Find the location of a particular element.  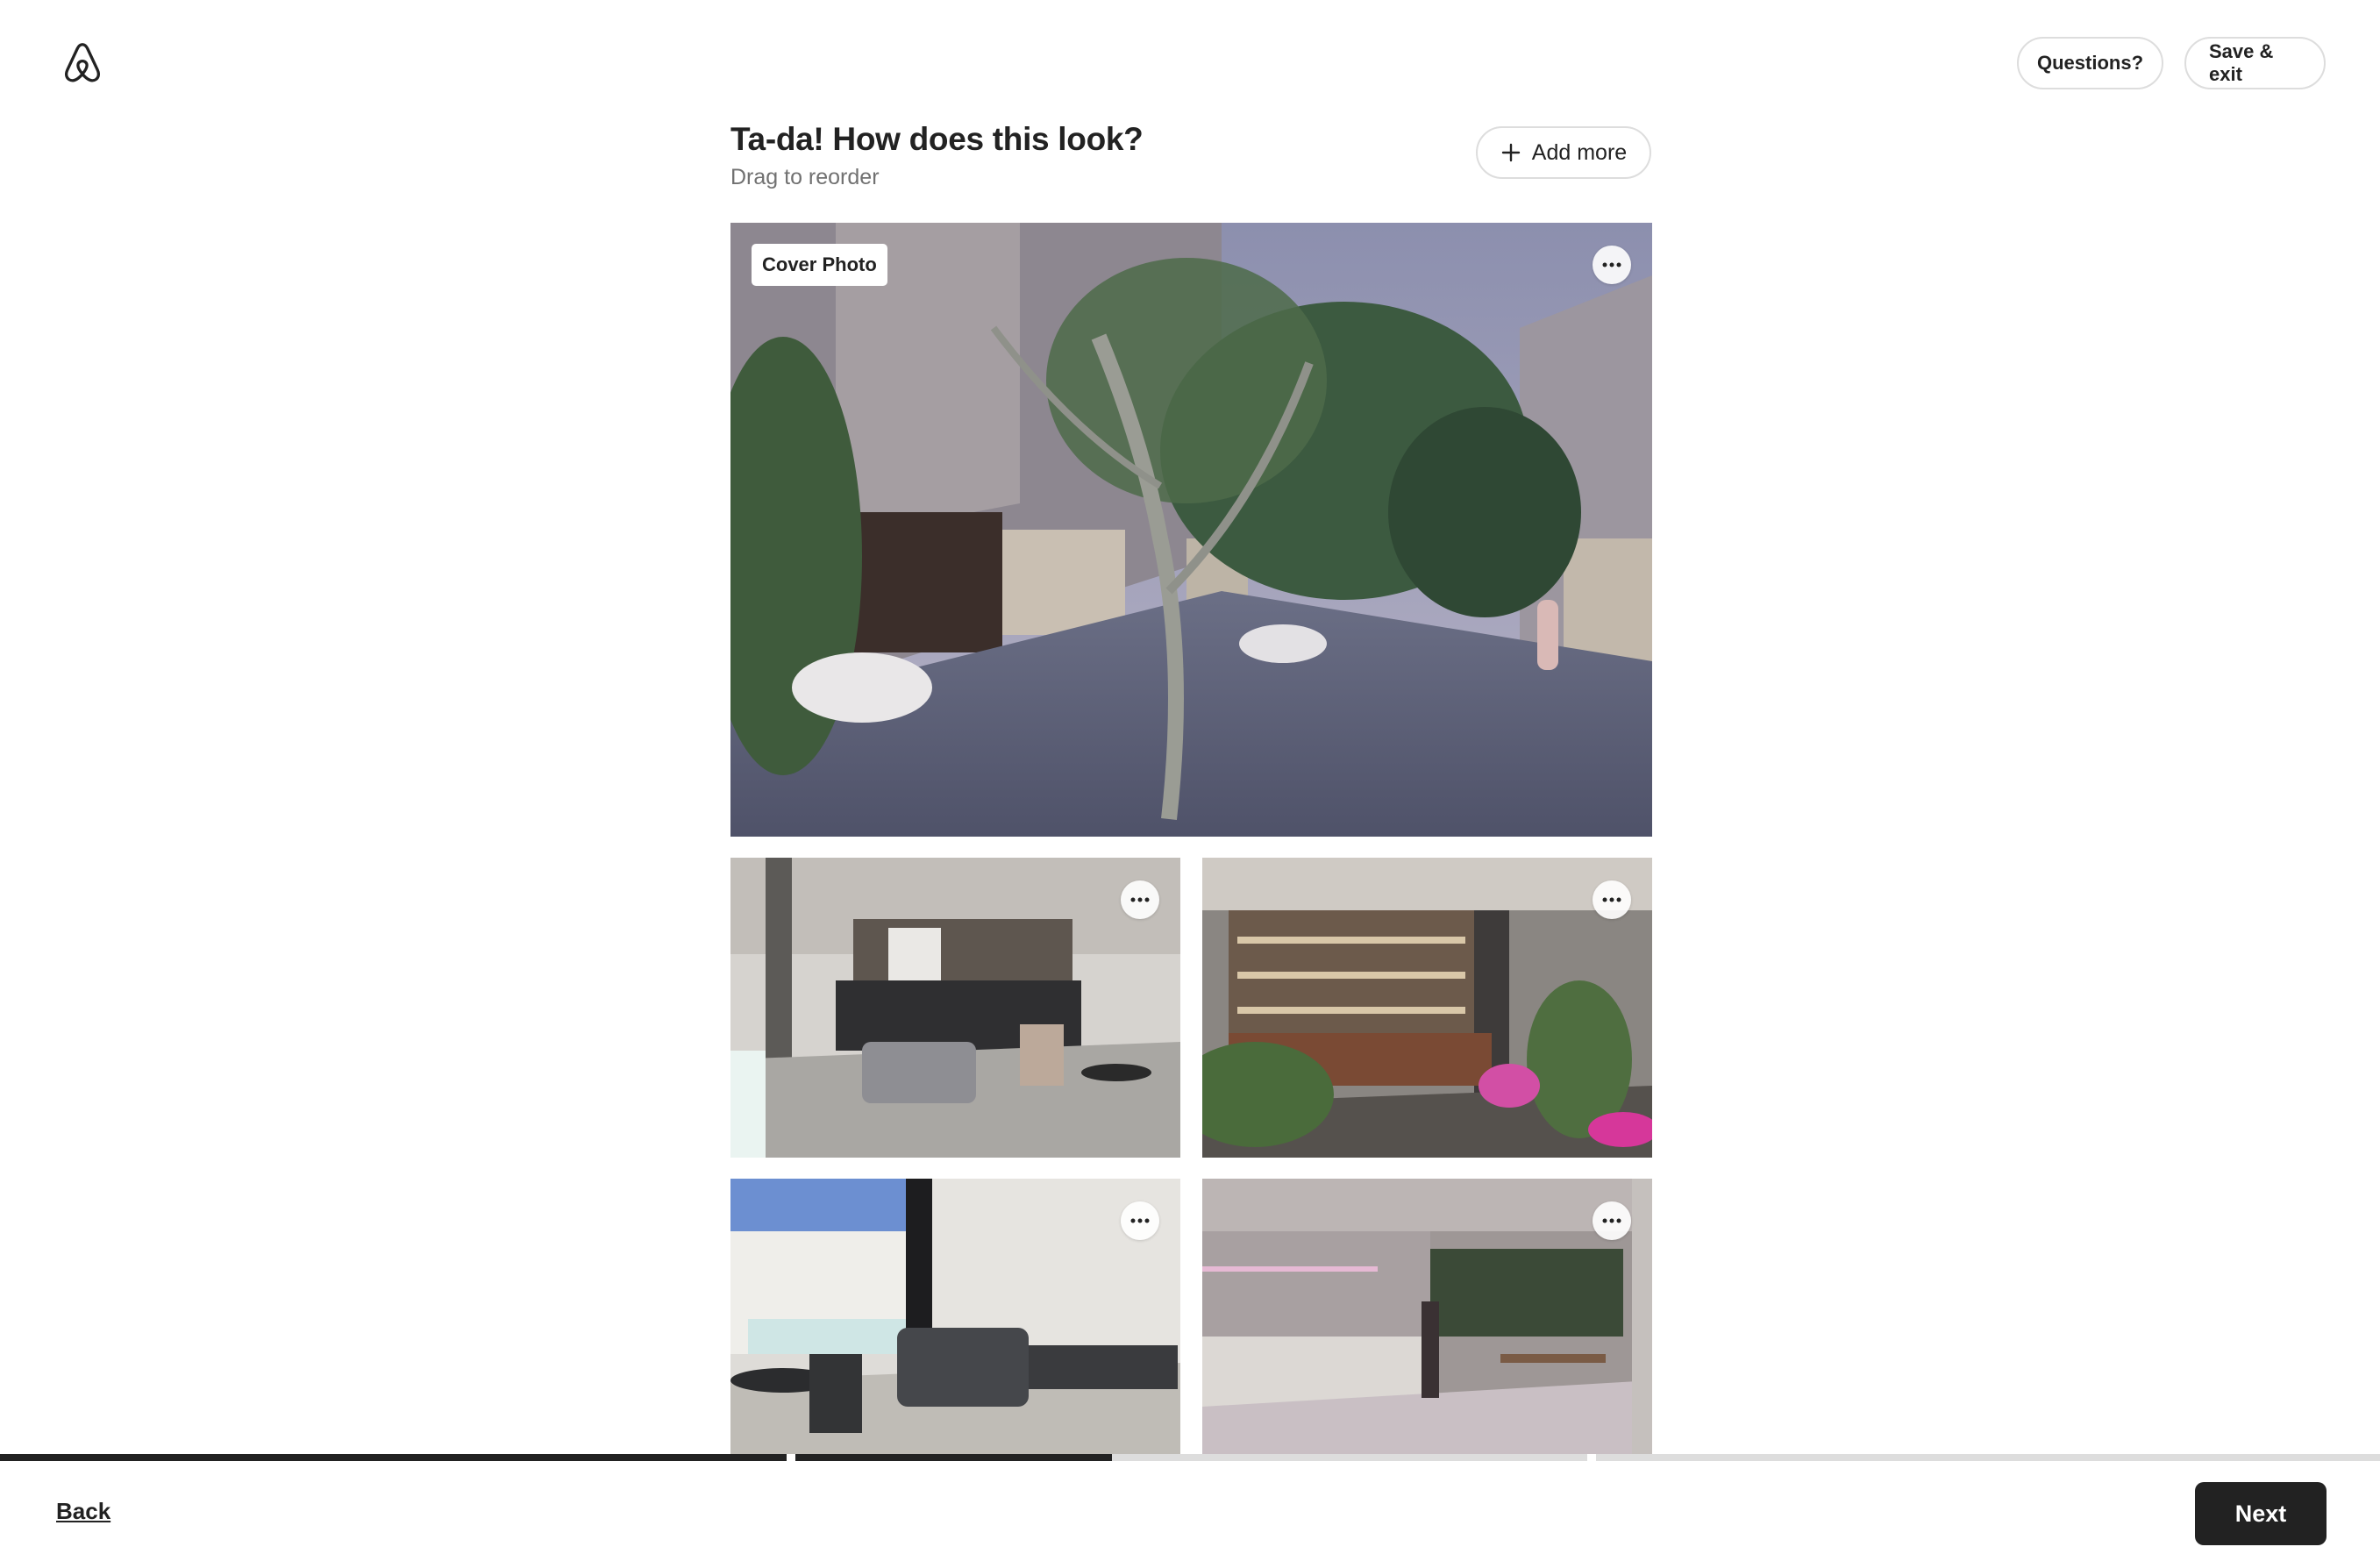

bar-lounge-image is located at coordinates (1427, 1008).